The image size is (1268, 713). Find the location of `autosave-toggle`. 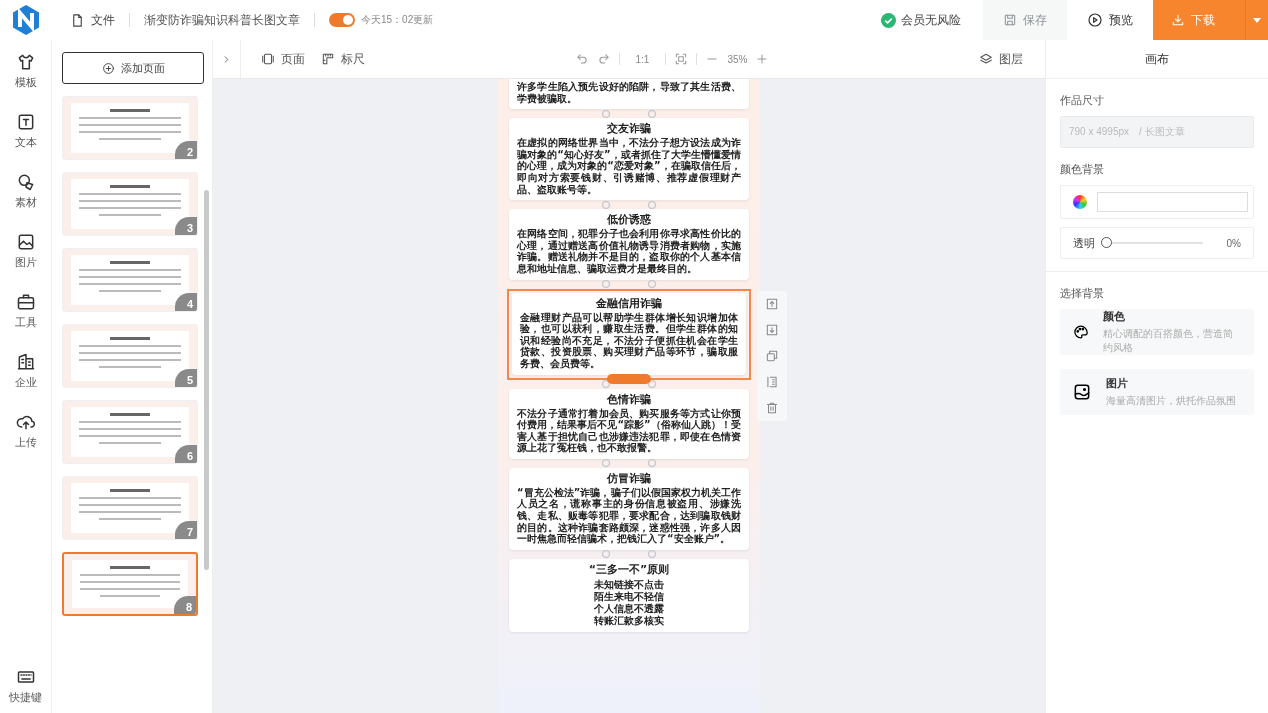

autosave-toggle is located at coordinates (342, 20).